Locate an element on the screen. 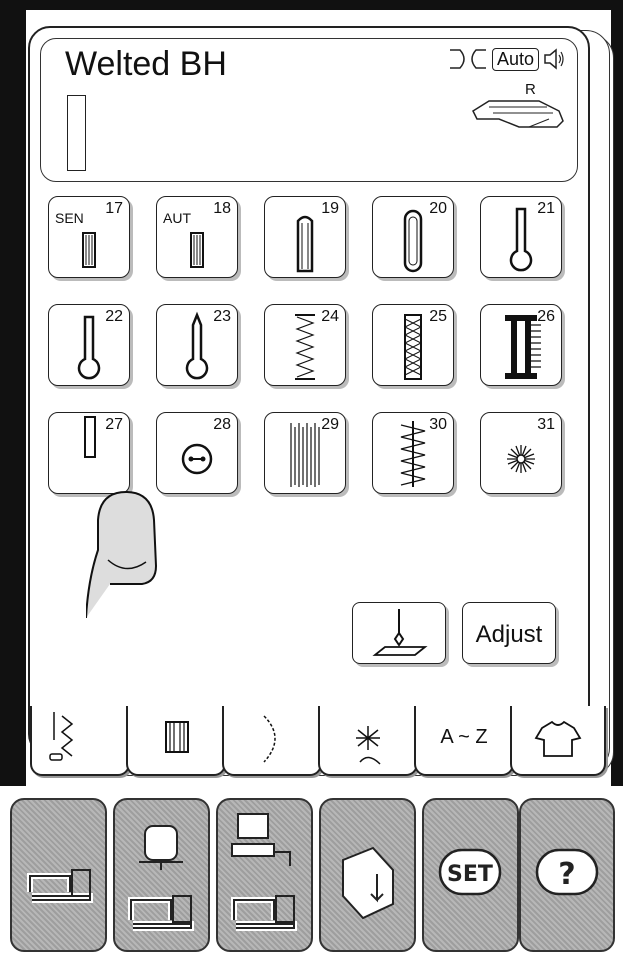 This screenshot has width=623, height=955. status-area: Auto is located at coordinates (506, 59).